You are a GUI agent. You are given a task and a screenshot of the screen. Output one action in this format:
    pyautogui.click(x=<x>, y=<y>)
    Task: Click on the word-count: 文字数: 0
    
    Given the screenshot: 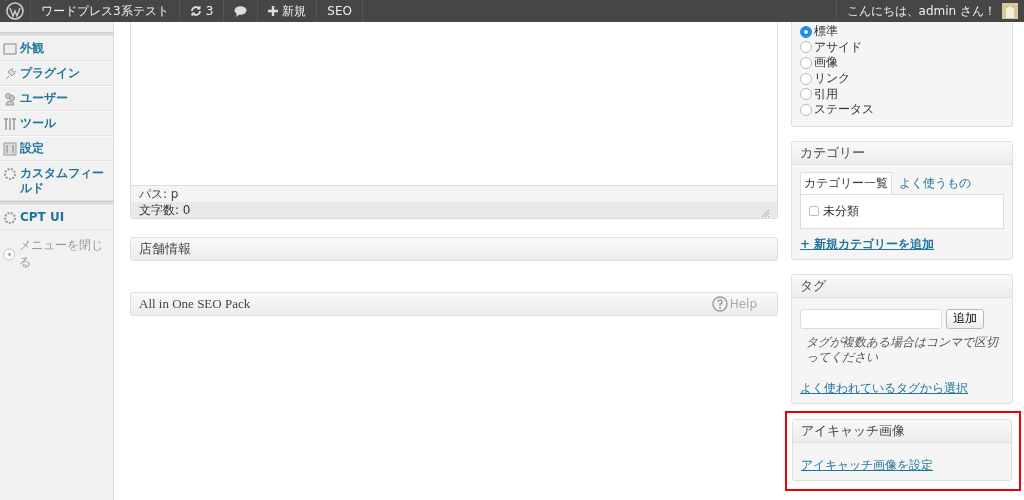 What is the action you would take?
    pyautogui.click(x=165, y=210)
    